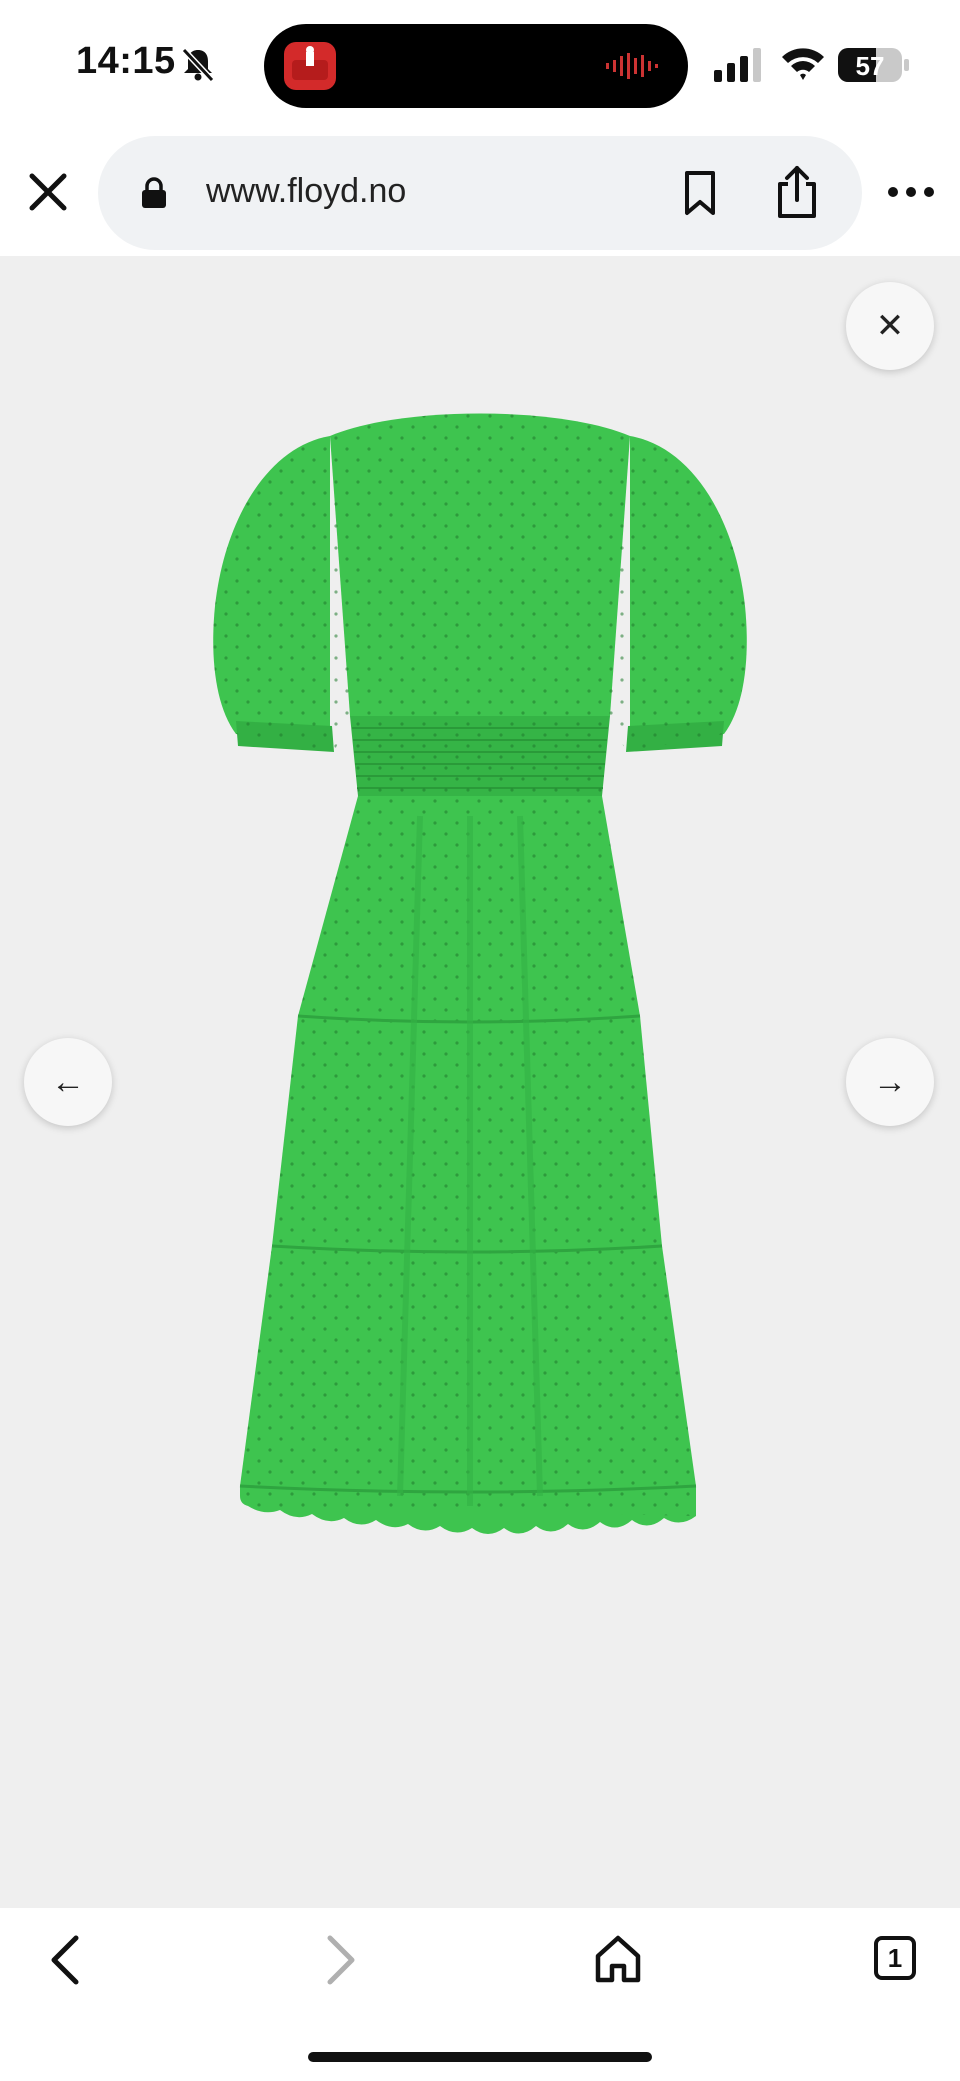 This screenshot has width=960, height=2081. Describe the element at coordinates (870, 66) in the screenshot. I see `battery-level-text: 57` at that location.